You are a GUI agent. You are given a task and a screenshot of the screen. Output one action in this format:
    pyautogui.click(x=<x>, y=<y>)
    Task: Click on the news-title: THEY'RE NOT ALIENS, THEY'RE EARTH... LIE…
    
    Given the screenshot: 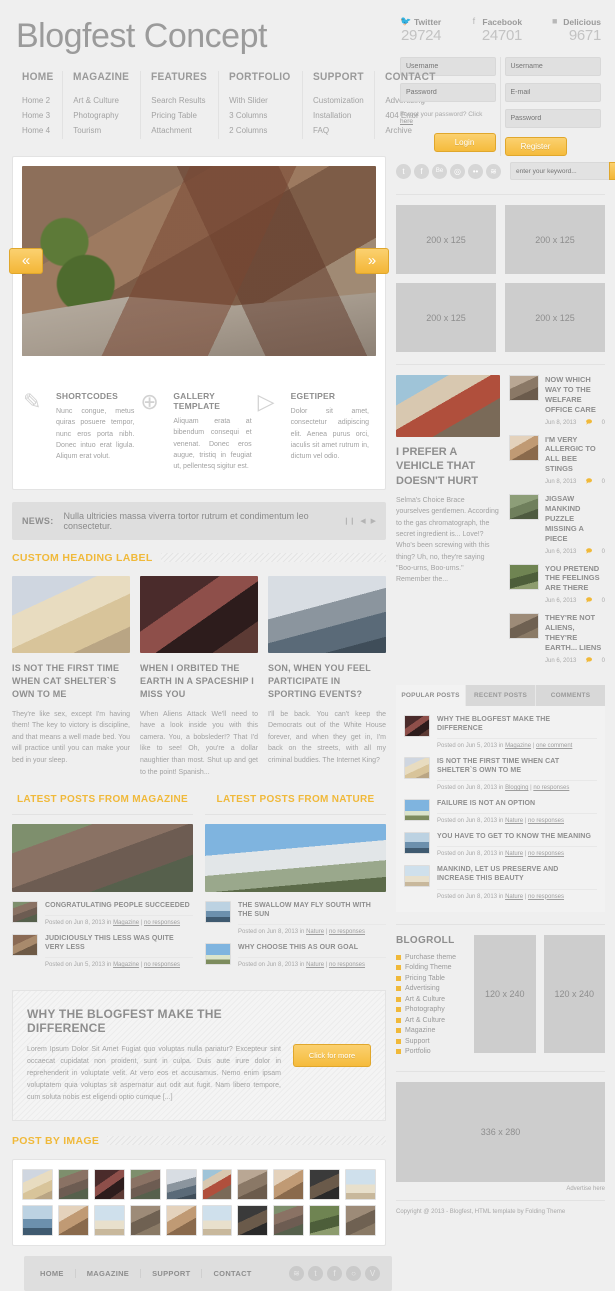 What is the action you would take?
    pyautogui.click(x=575, y=633)
    